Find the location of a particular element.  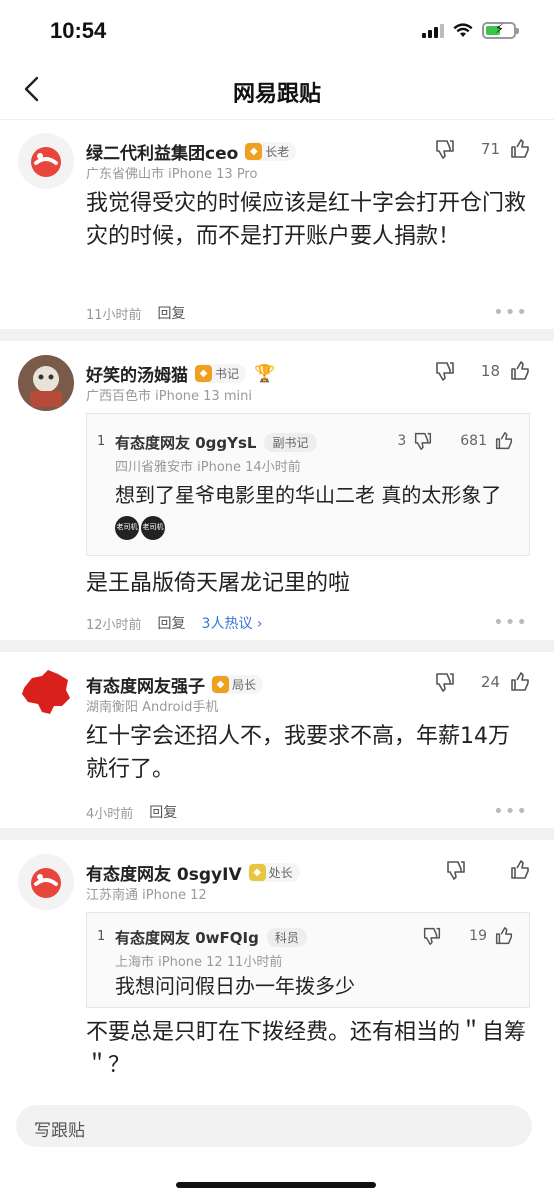

quoted-body: 想到了星爷电影里的华山二老 真的太形象了 老司机 老司机 is located at coordinates (314, 511).